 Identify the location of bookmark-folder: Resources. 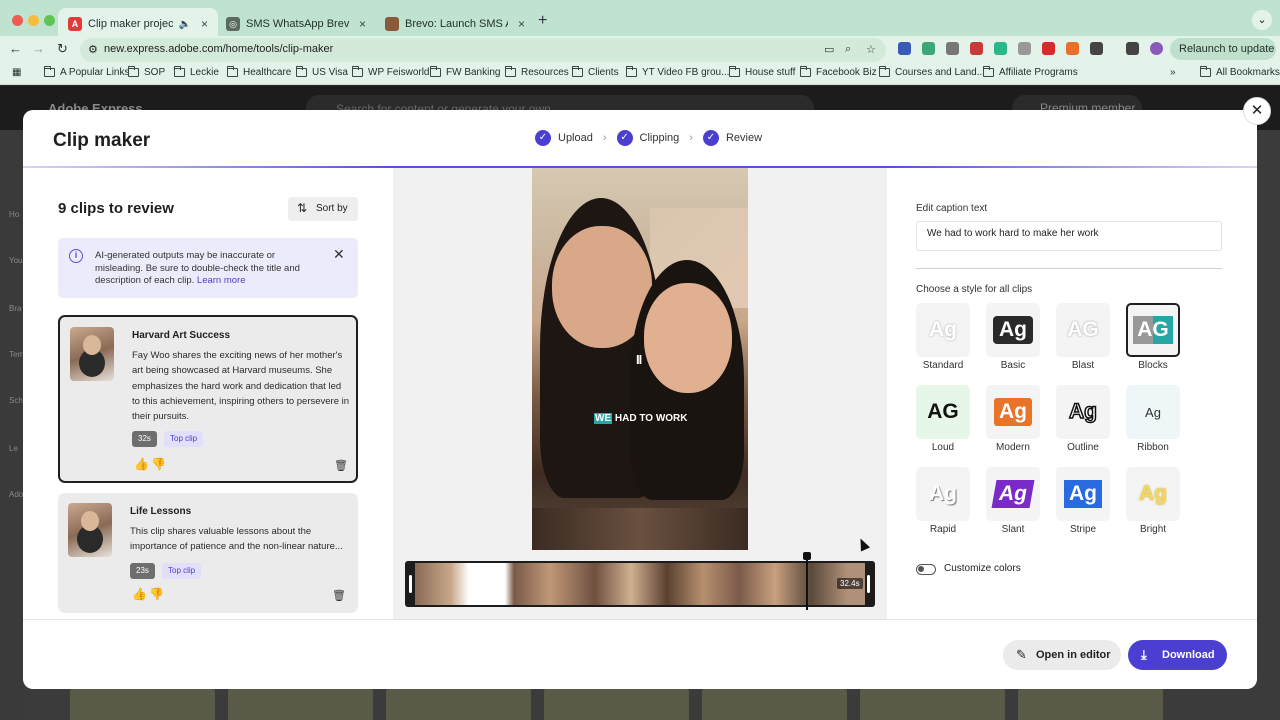
(536, 72).